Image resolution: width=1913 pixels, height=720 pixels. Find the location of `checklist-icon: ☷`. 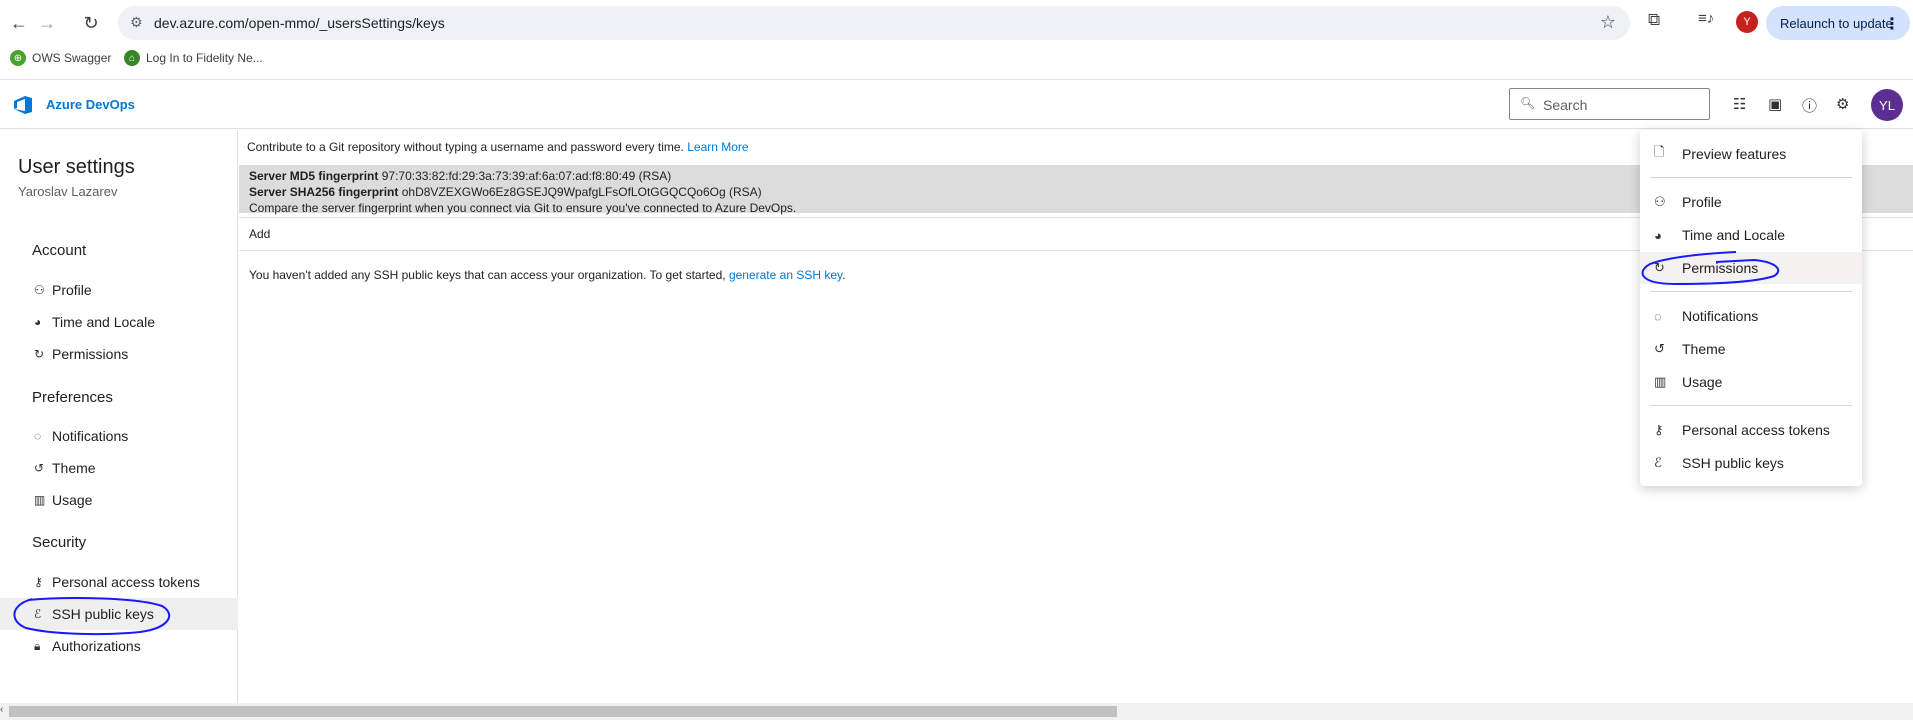

checklist-icon: ☷ is located at coordinates (1739, 104).